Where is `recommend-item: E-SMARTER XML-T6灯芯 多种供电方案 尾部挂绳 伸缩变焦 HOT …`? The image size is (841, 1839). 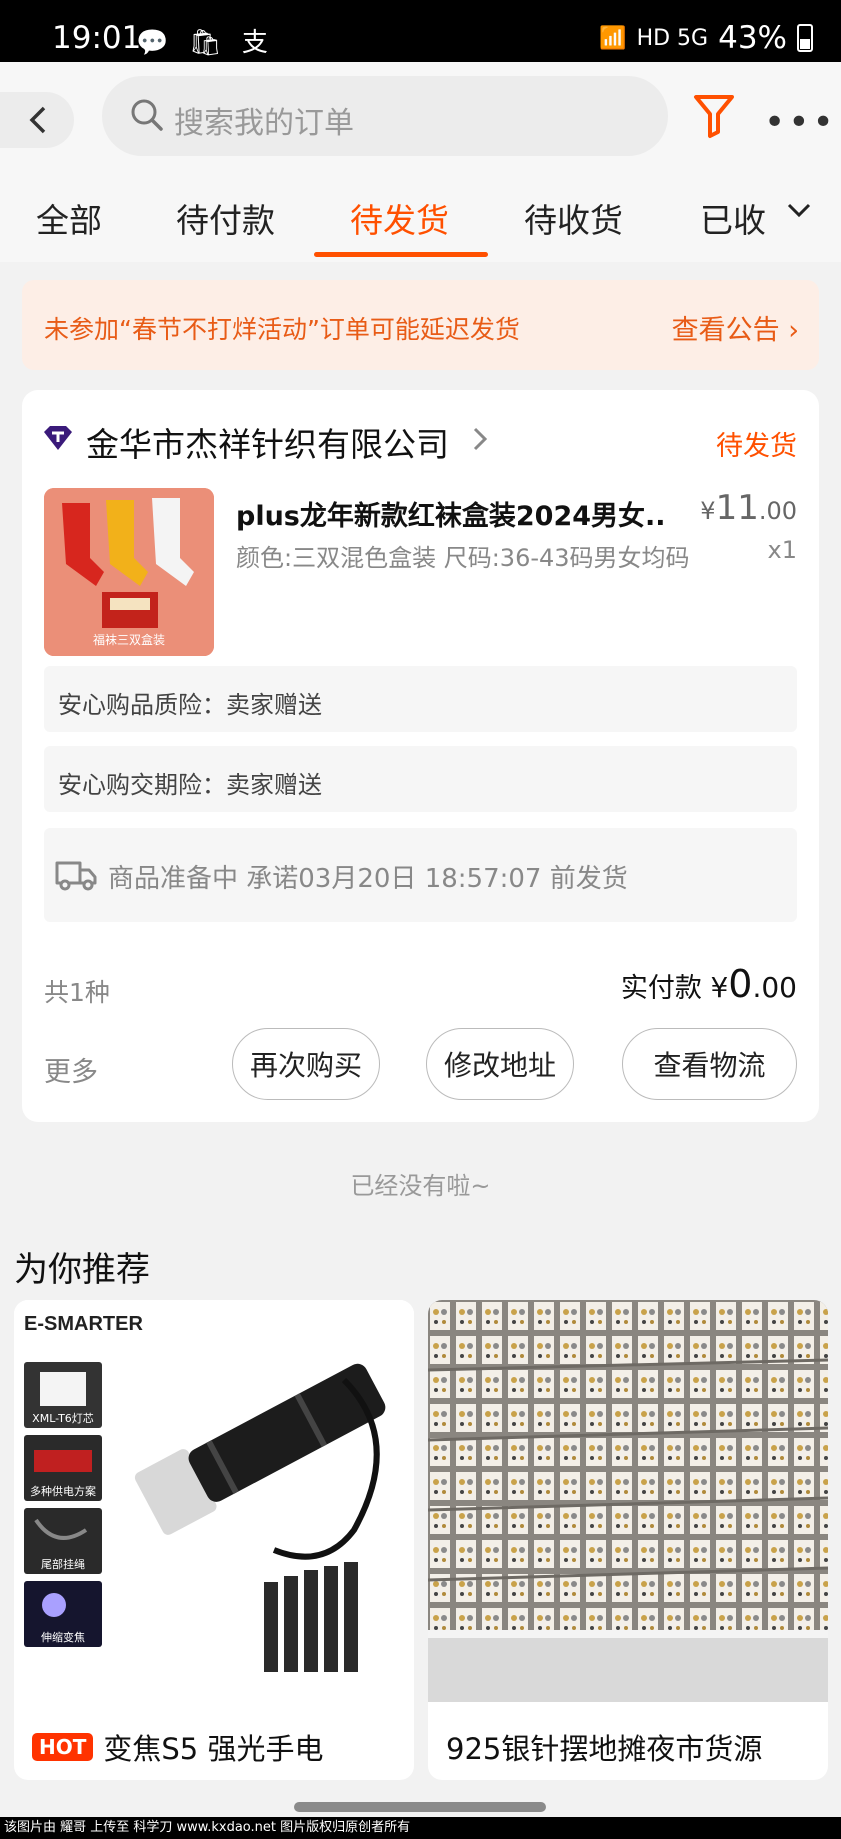 recommend-item: E-SMARTER XML-T6灯芯 多种供电方案 尾部挂绳 伸缩变焦 HOT … is located at coordinates (214, 1540).